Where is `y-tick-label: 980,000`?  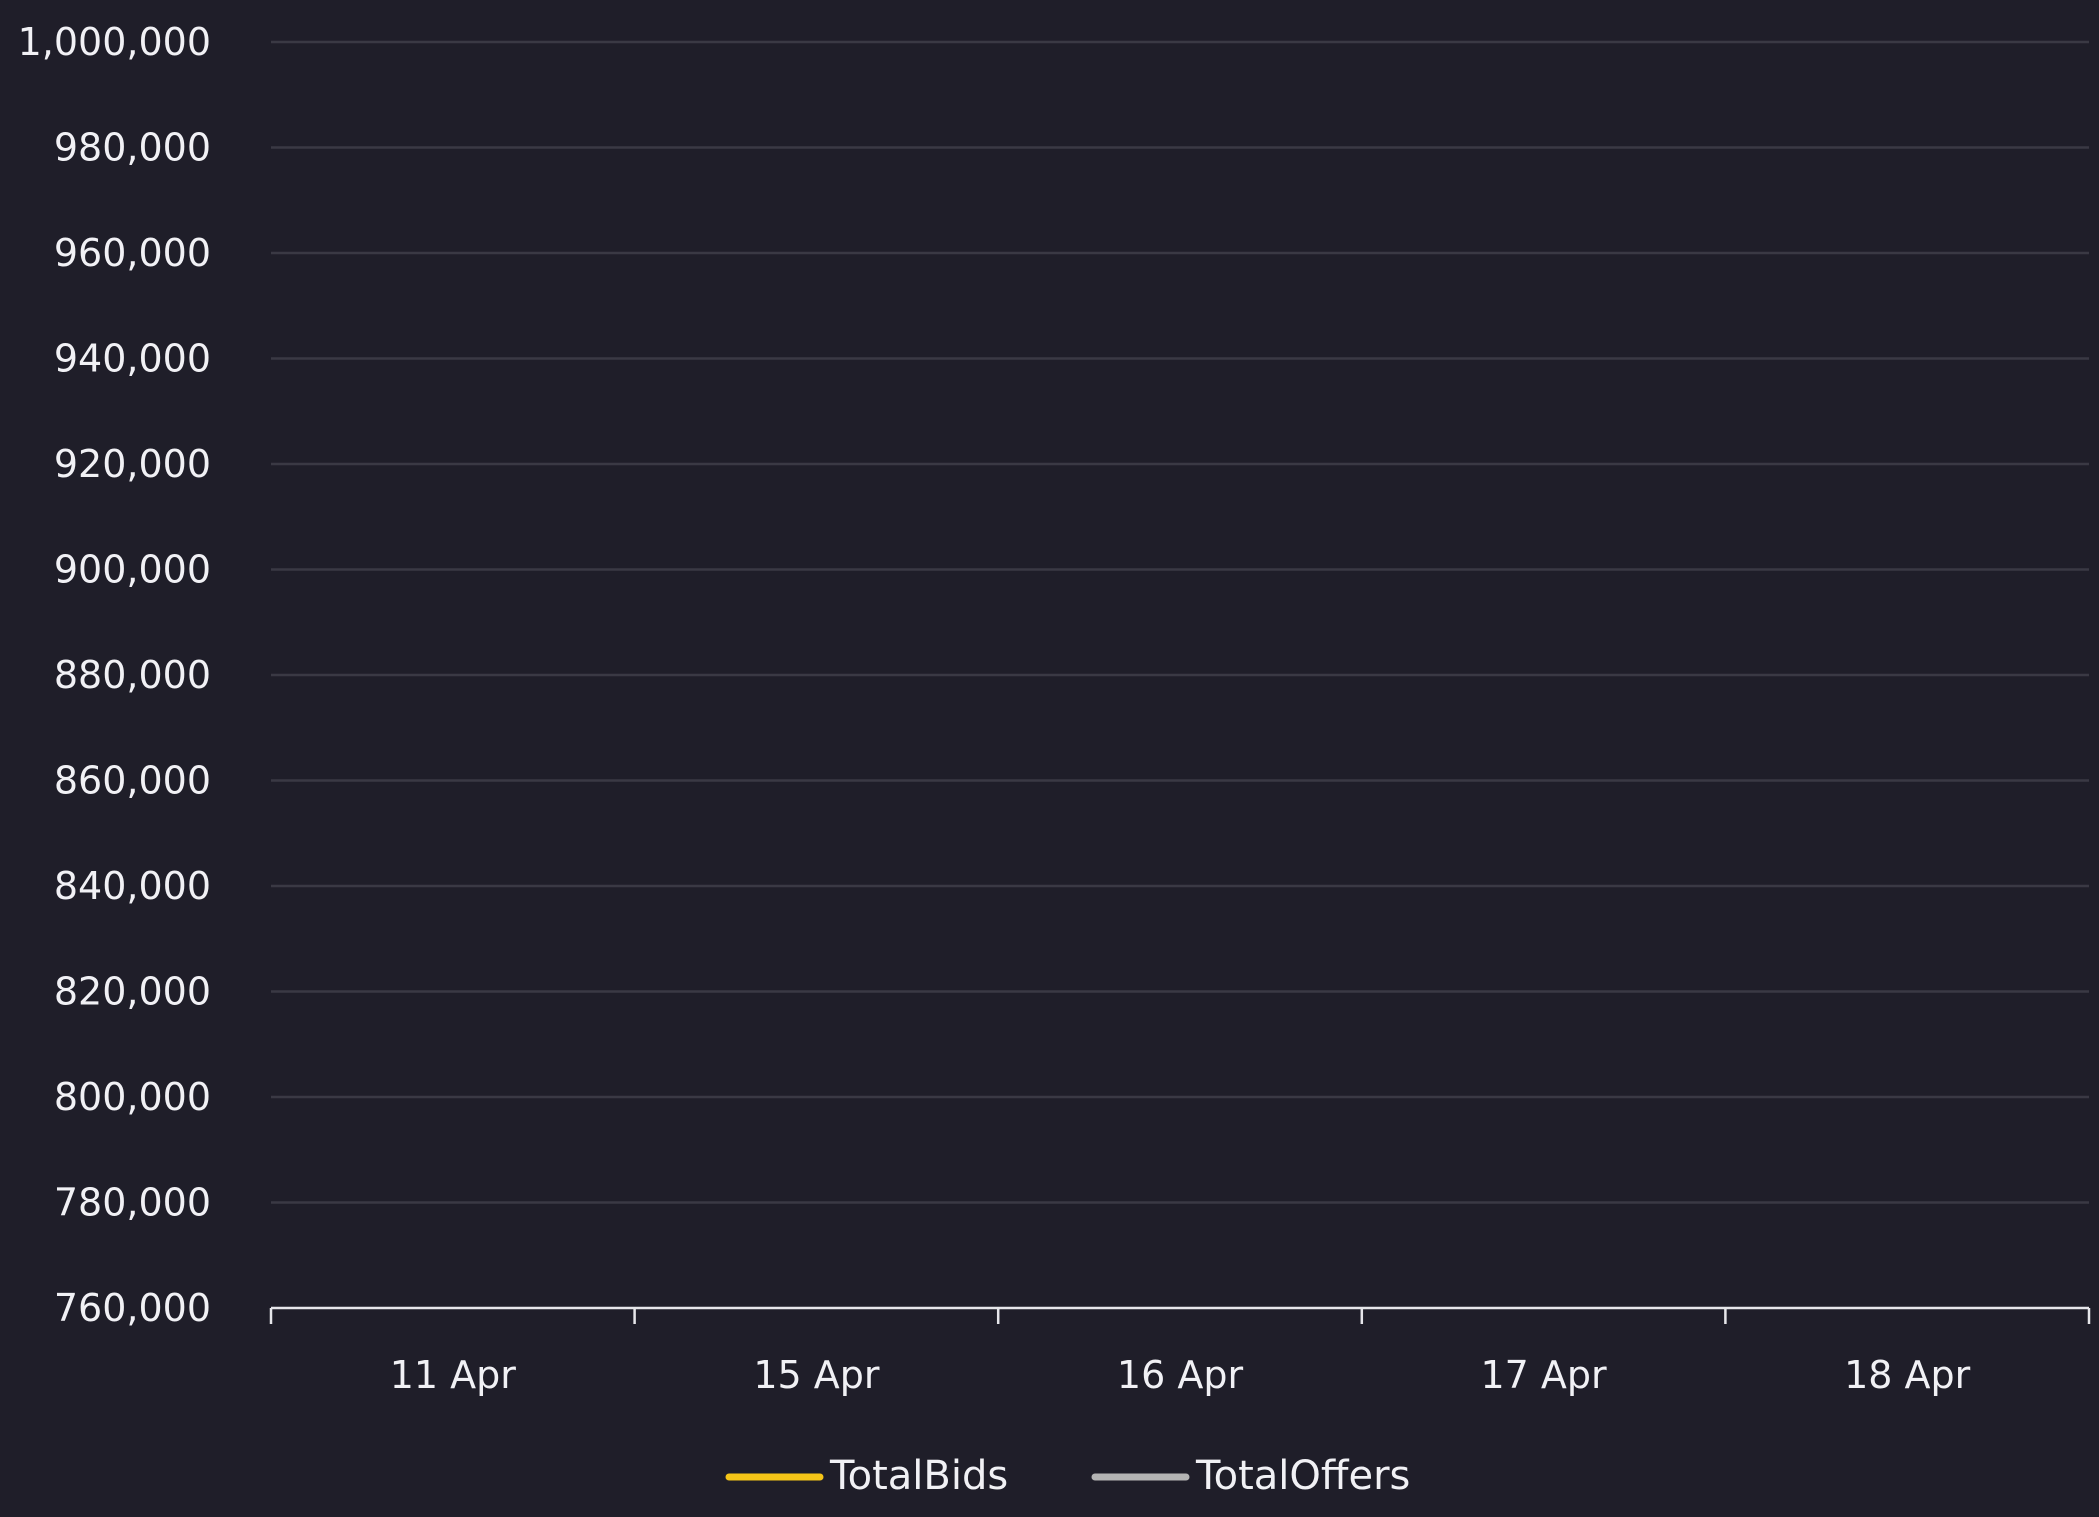
y-tick-label: 980,000 is located at coordinates (132, 148).